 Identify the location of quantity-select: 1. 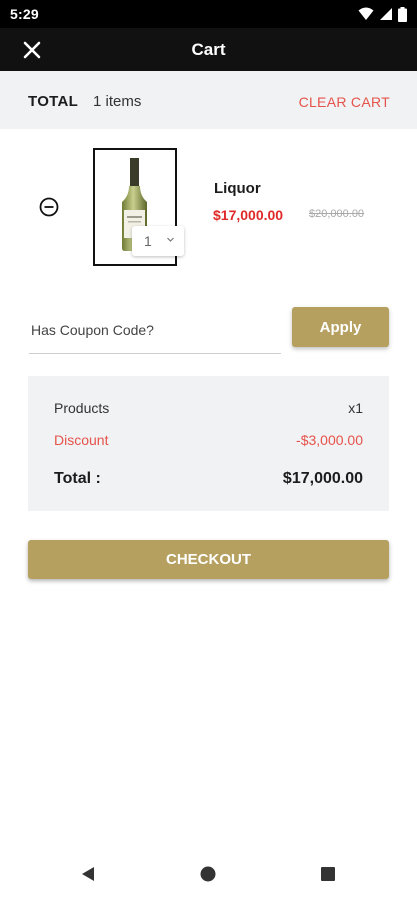
(158, 241).